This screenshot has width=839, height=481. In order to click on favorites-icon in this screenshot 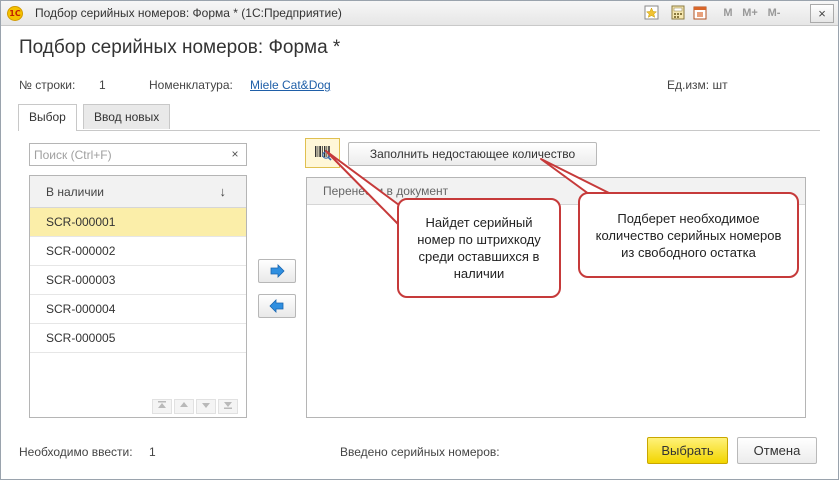, I will do `click(651, 13)`.